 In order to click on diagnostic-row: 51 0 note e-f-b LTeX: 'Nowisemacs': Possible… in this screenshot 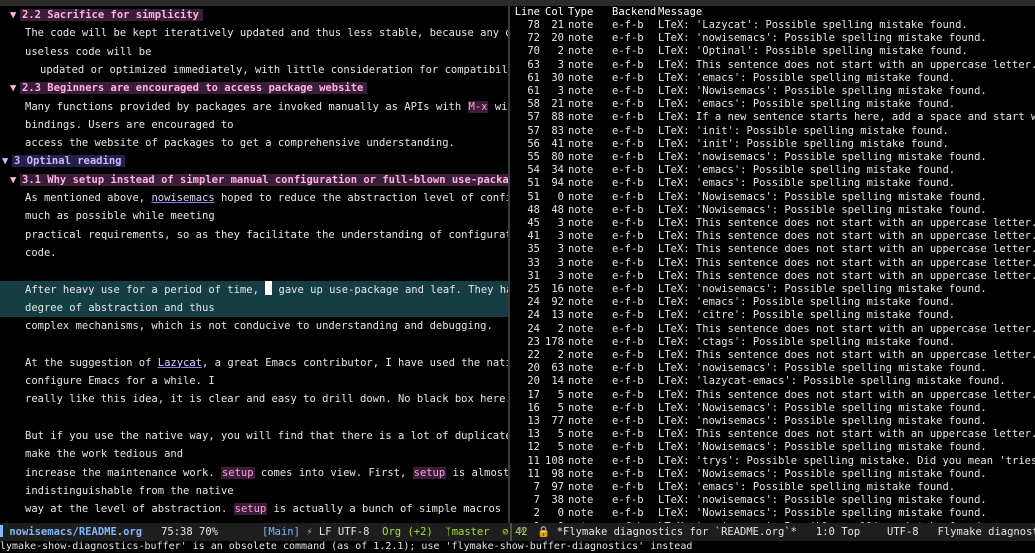, I will do `click(772, 197)`.